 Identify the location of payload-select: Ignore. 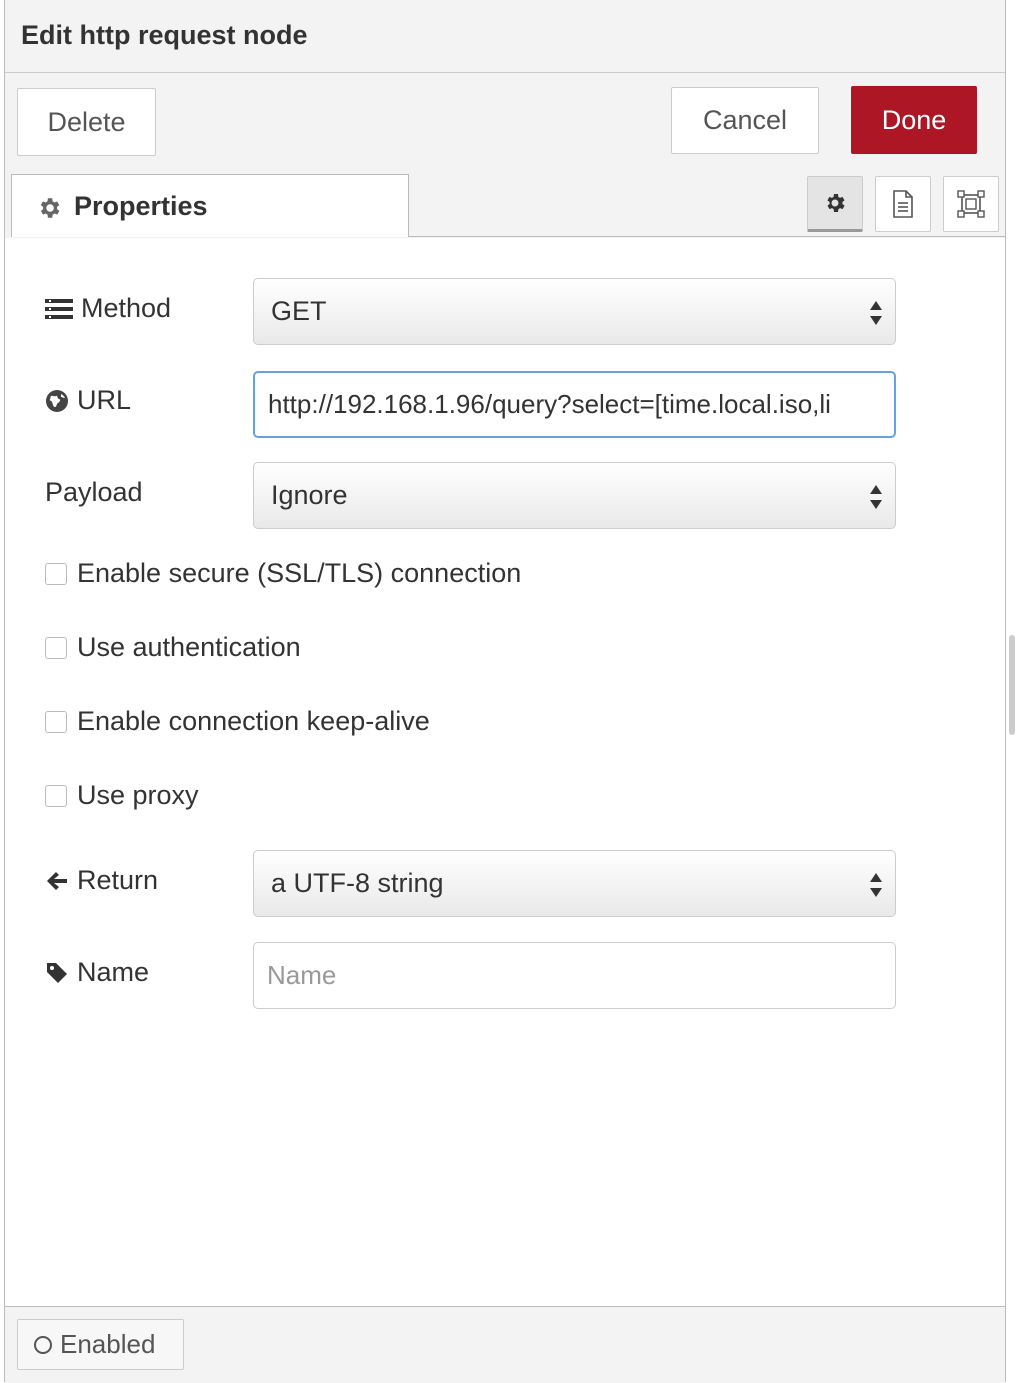
(574, 495).